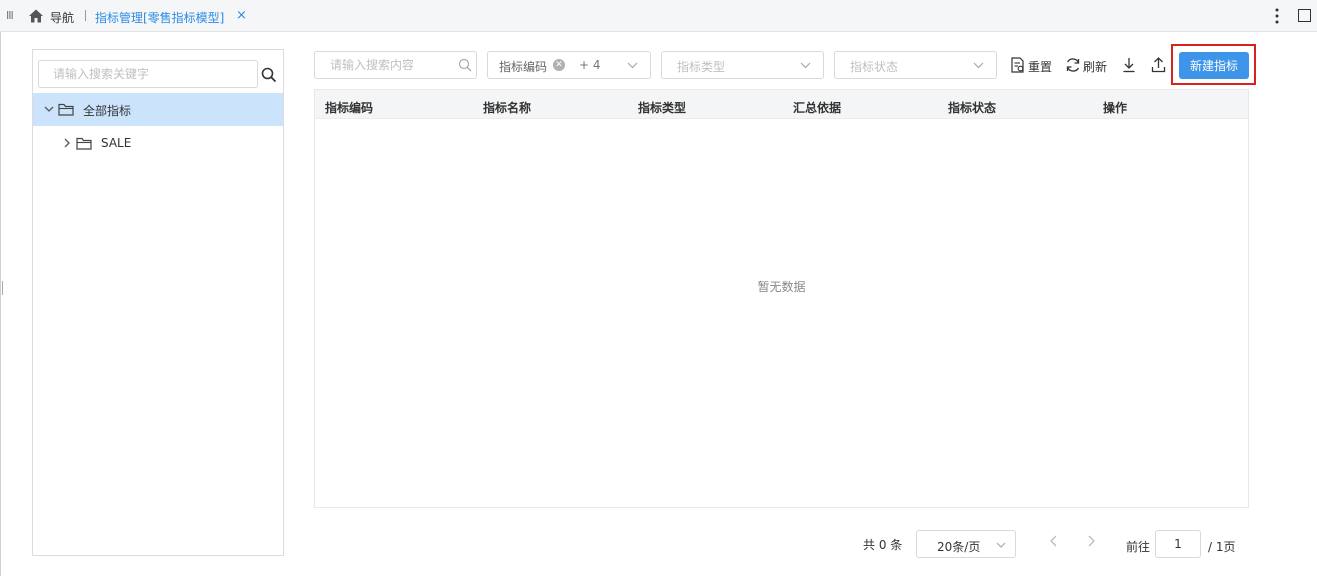 This screenshot has height=576, width=1317. I want to click on column-header-actions: 操作, so click(1115, 108).